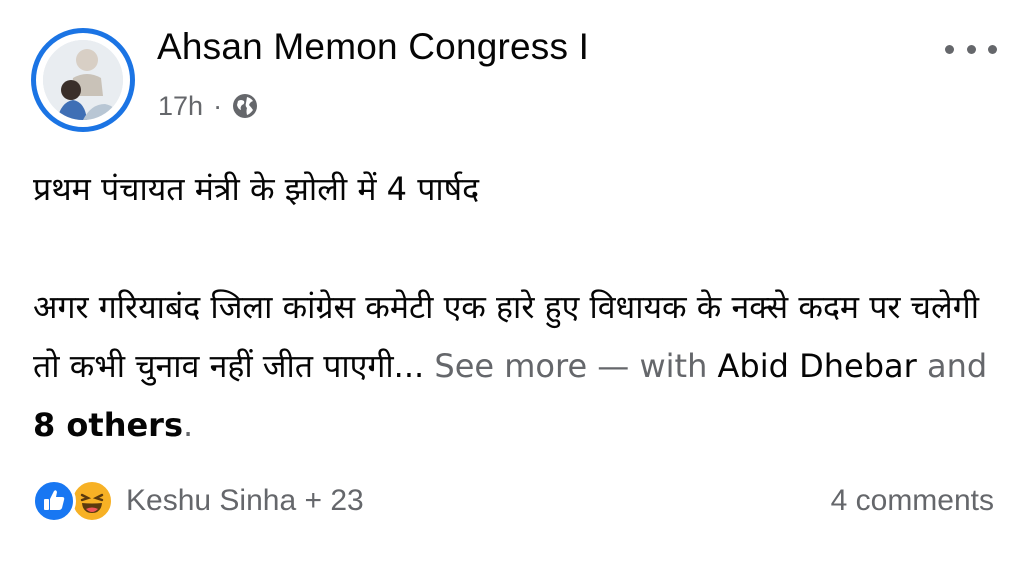 This screenshot has height=569, width=1024. Describe the element at coordinates (373, 47) in the screenshot. I see `author-name: Ahsan Memon Congress I` at that location.